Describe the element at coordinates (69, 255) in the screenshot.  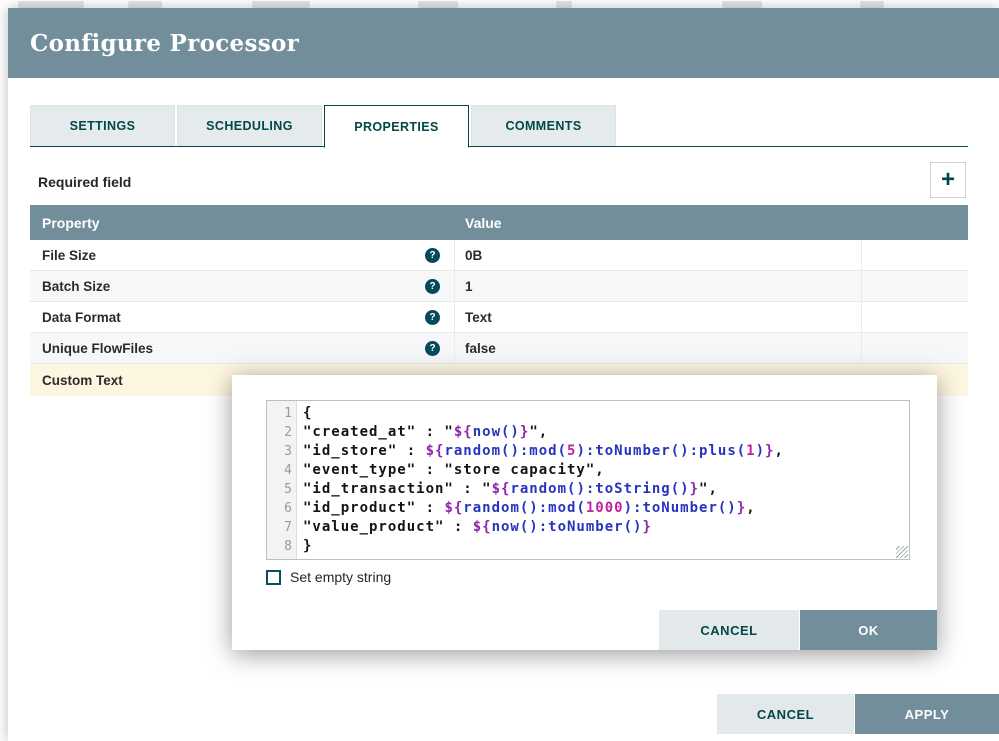
I see `property-name: File Size` at that location.